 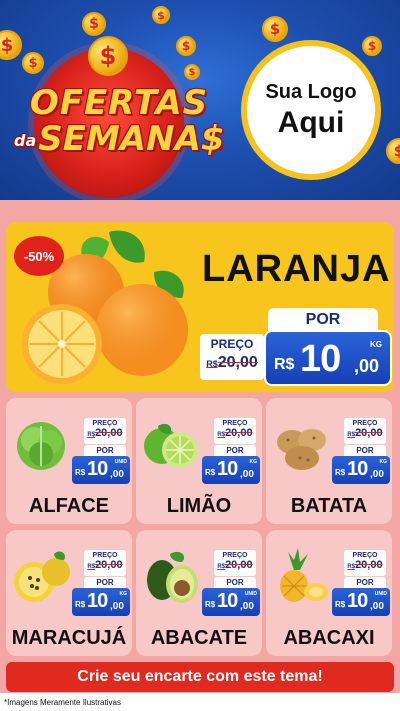 I want to click on logo-text-2: Aqui, so click(x=311, y=122).